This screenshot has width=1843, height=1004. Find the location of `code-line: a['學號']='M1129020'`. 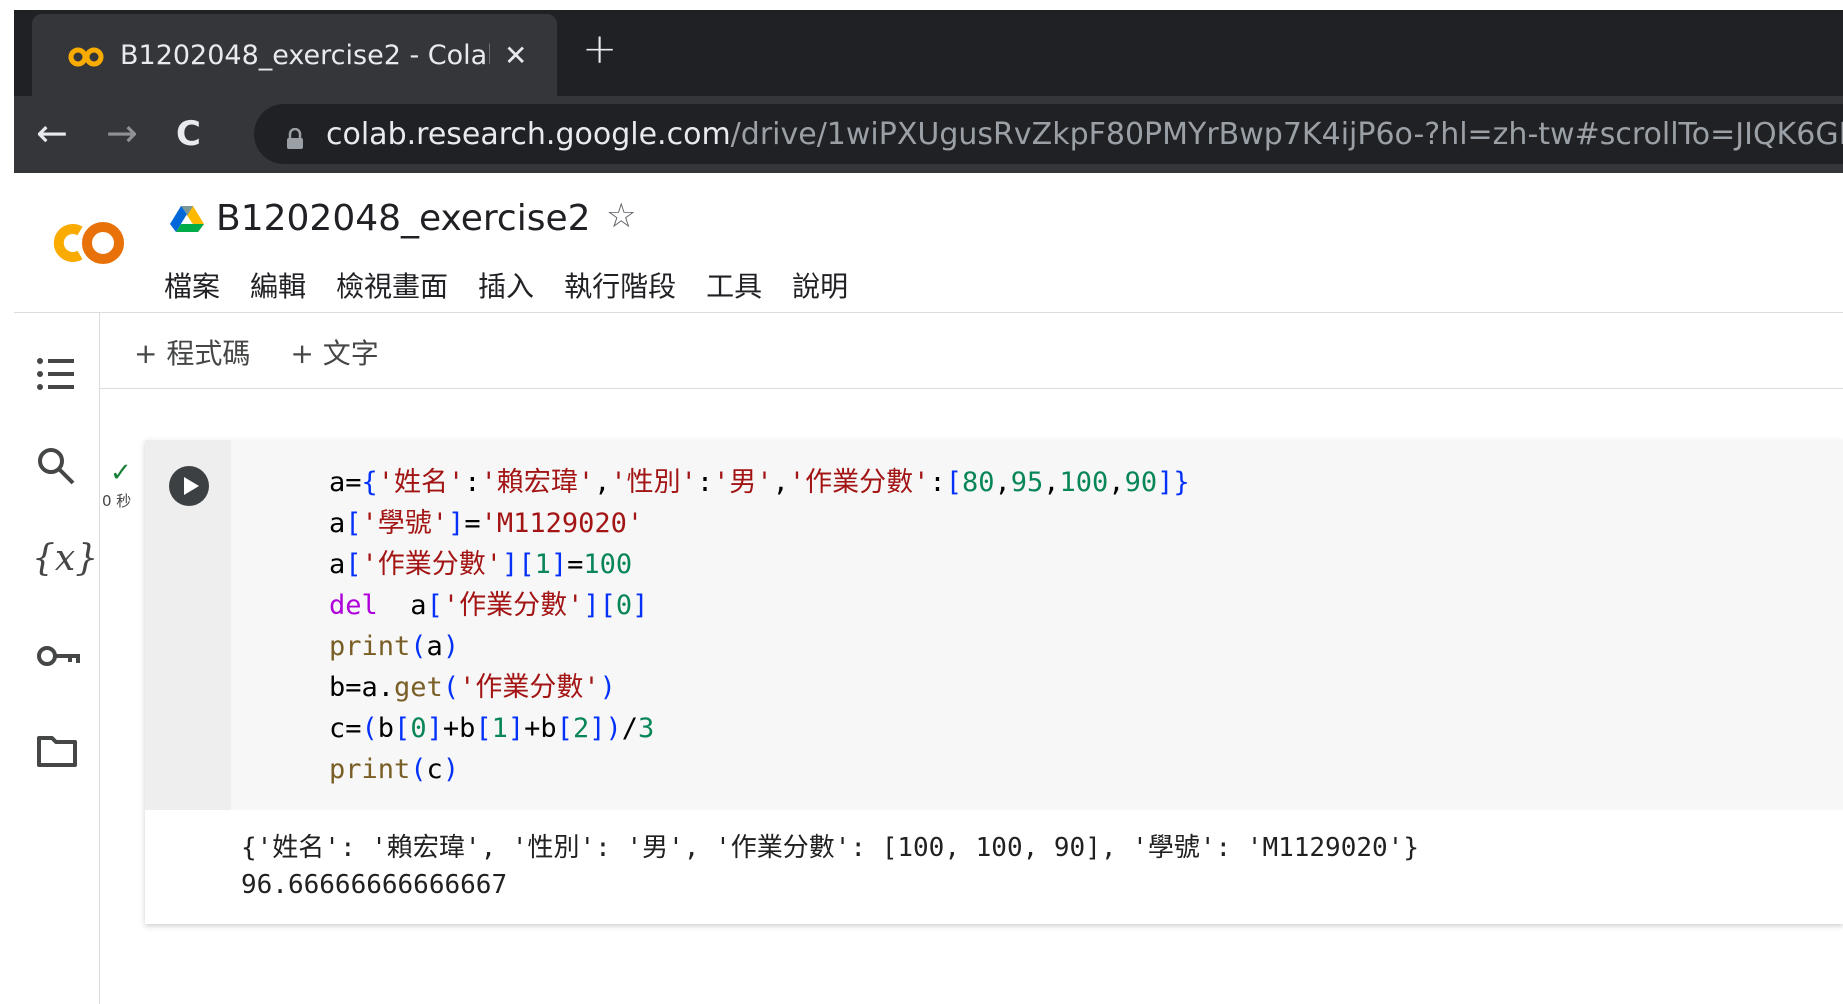

code-line: a['學號']='M1129020' is located at coordinates (759, 523).